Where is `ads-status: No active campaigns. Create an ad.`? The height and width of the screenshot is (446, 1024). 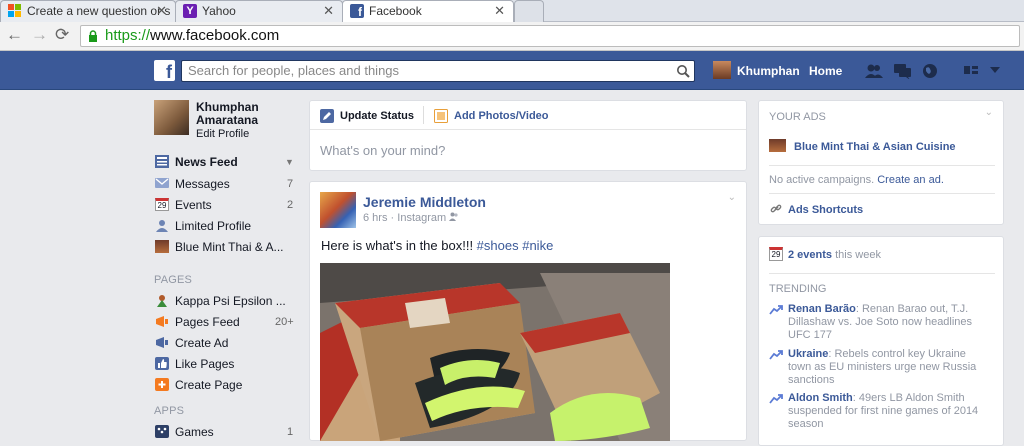
ads-status: No active campaigns. Create an ad. is located at coordinates (856, 180).